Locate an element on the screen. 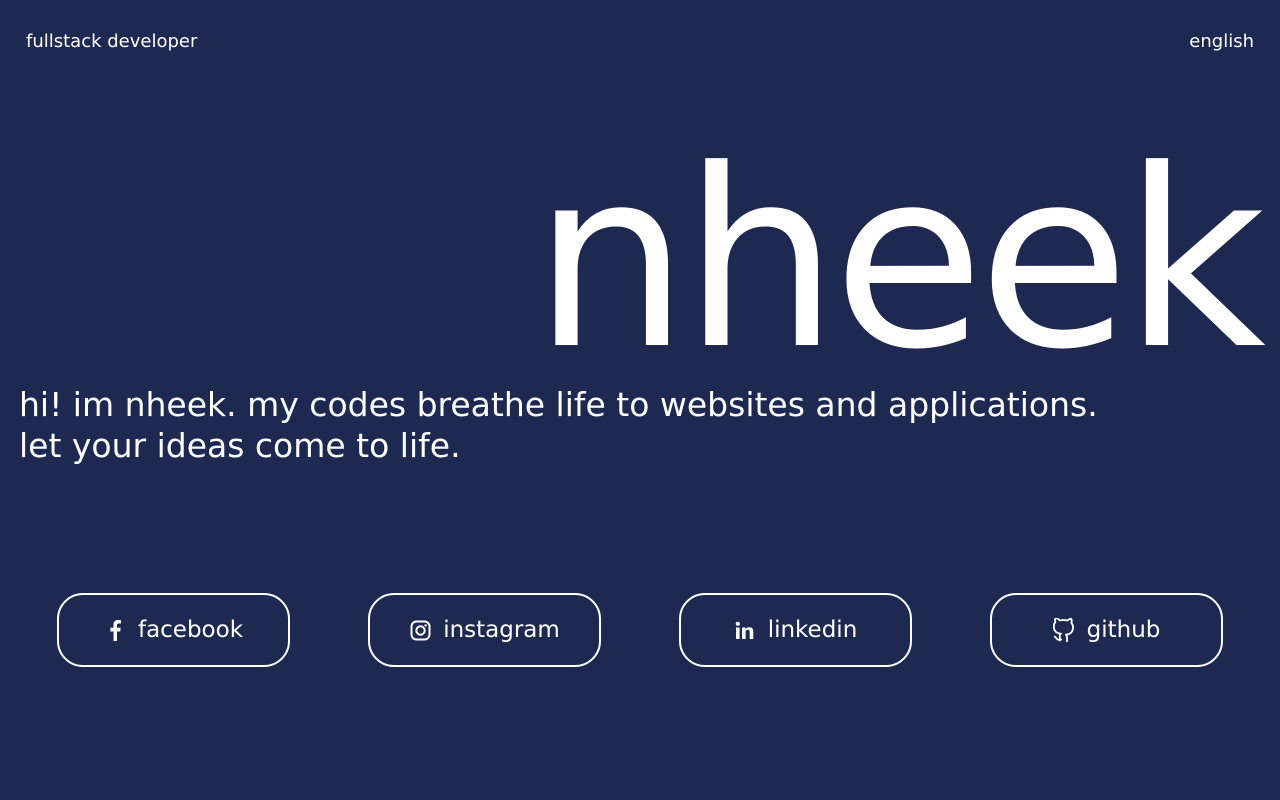  linkedin-icon is located at coordinates (745, 630).